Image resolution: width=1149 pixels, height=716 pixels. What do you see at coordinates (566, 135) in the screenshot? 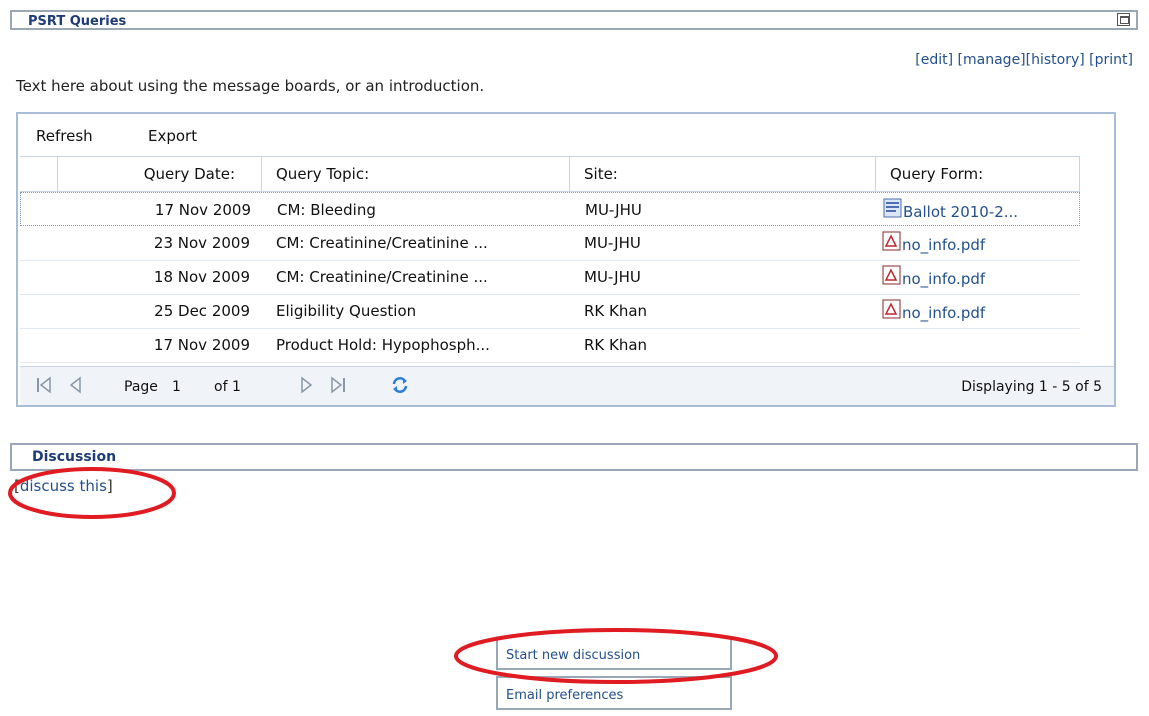
I see `grid-toolbar: Refresh Export` at bounding box center [566, 135].